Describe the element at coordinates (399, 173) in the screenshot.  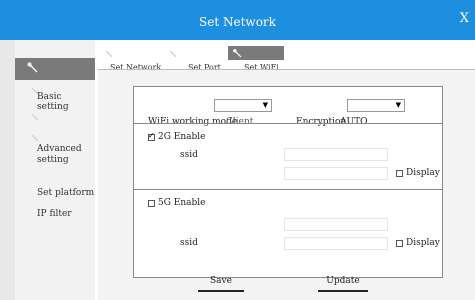
I see `2g-display-checkbox` at that location.